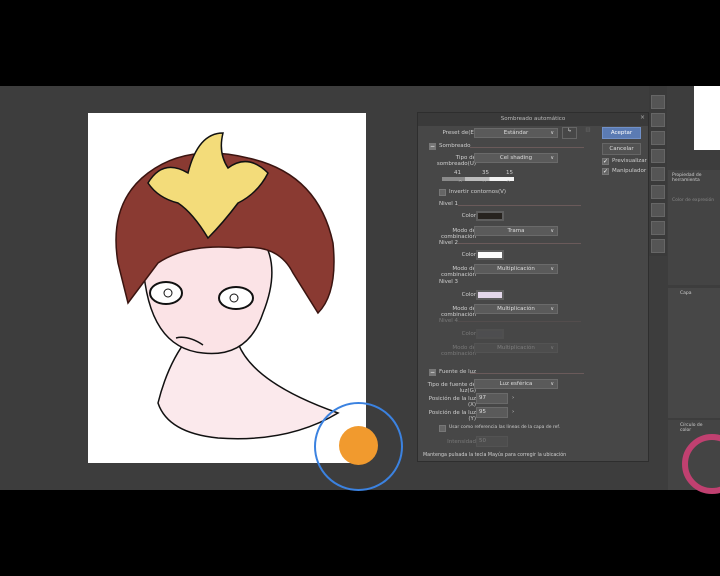 This screenshot has height=576, width=720. Describe the element at coordinates (707, 118) in the screenshot. I see `navigator-preview` at that location.